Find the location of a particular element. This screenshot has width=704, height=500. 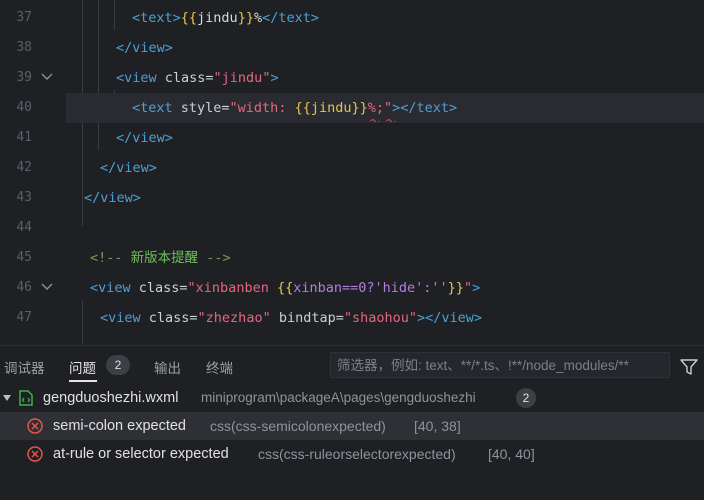

line-number: 41 is located at coordinates (24, 137).